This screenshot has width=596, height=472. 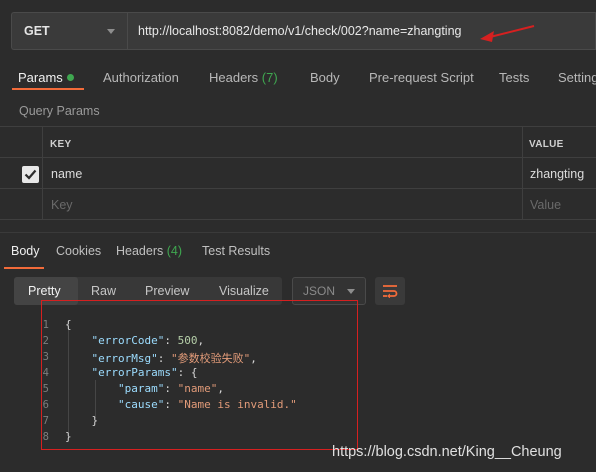 I want to click on view-pretty-button: Pretty, so click(x=44, y=291).